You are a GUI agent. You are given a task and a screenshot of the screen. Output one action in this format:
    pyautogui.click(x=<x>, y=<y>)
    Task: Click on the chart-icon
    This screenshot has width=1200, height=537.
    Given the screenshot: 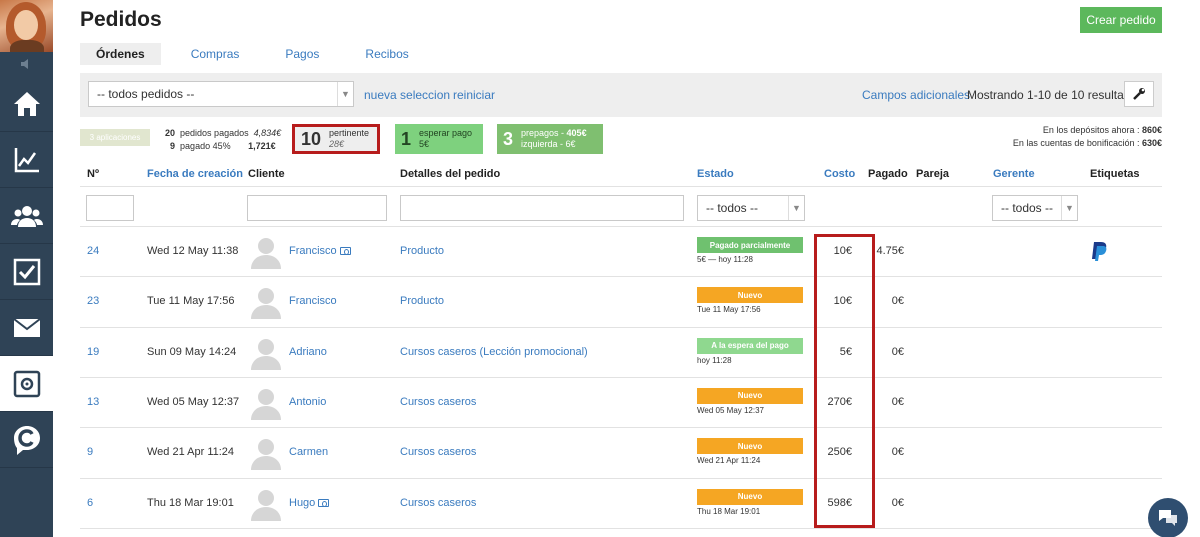 What is the action you would take?
    pyautogui.click(x=26, y=159)
    